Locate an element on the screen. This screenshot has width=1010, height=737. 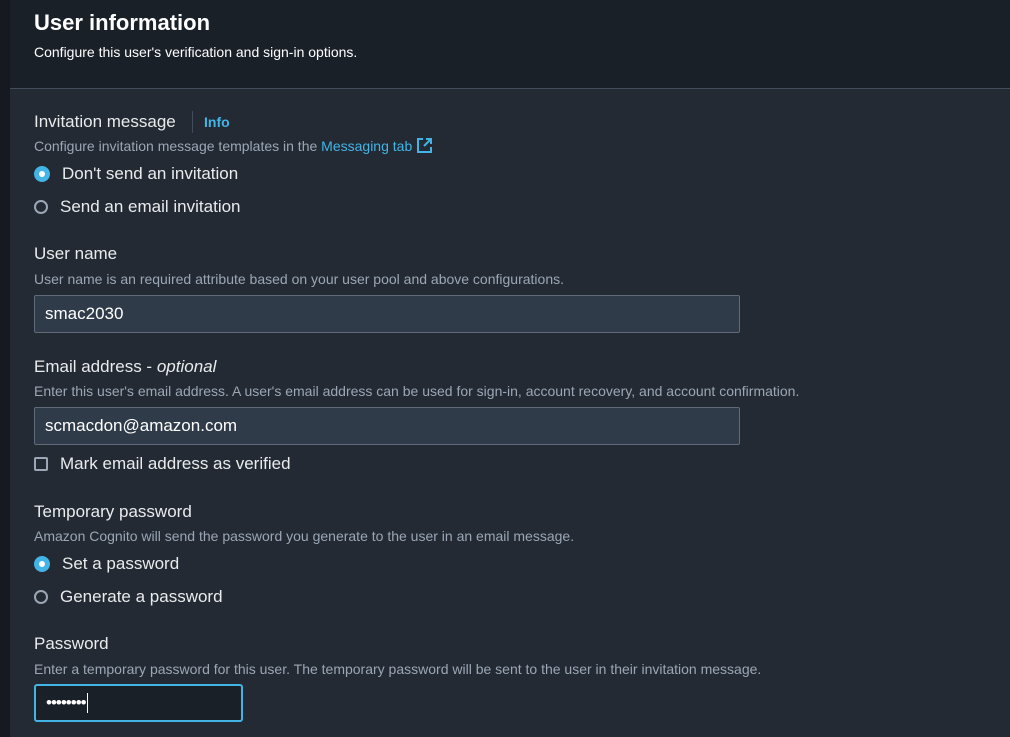
radio-send-email-invitation: Send an email invitation is located at coordinates (137, 207).